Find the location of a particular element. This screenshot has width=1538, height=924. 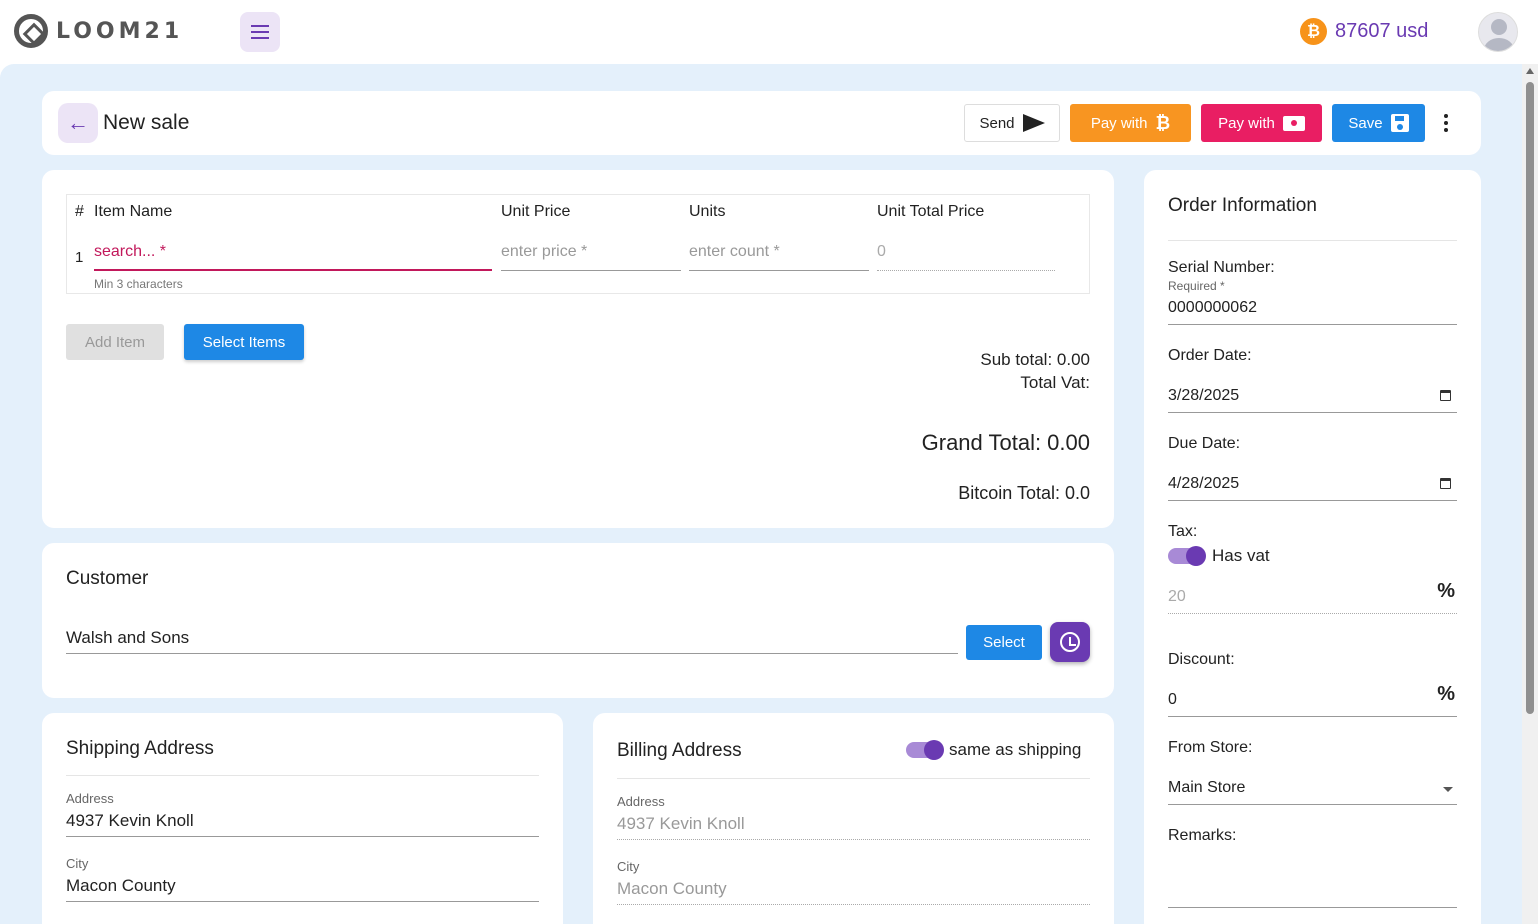

same-as-shipping-toggle is located at coordinates (925, 750).